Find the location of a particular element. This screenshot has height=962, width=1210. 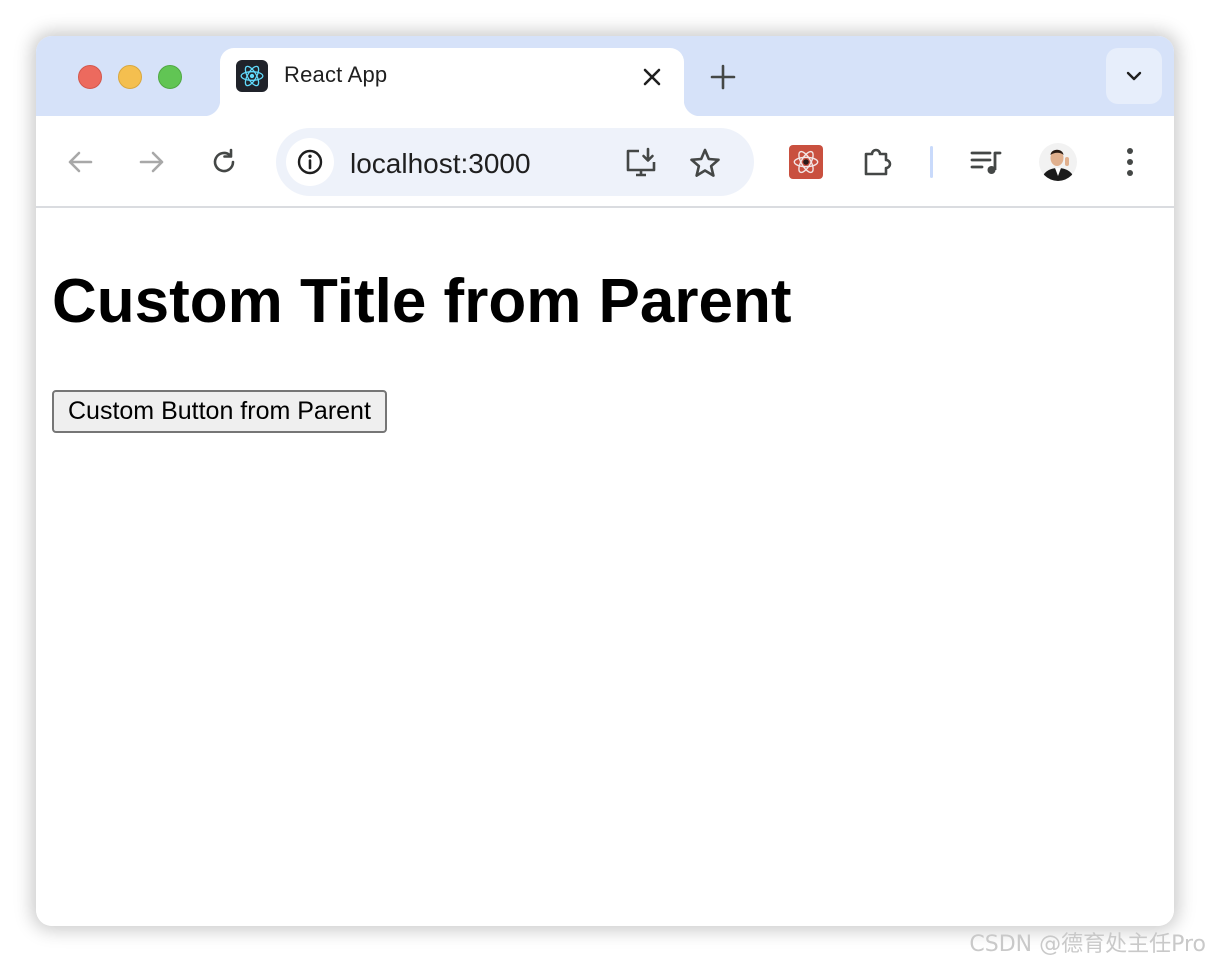

custom-button: Custom Button from Parent is located at coordinates (219, 411).